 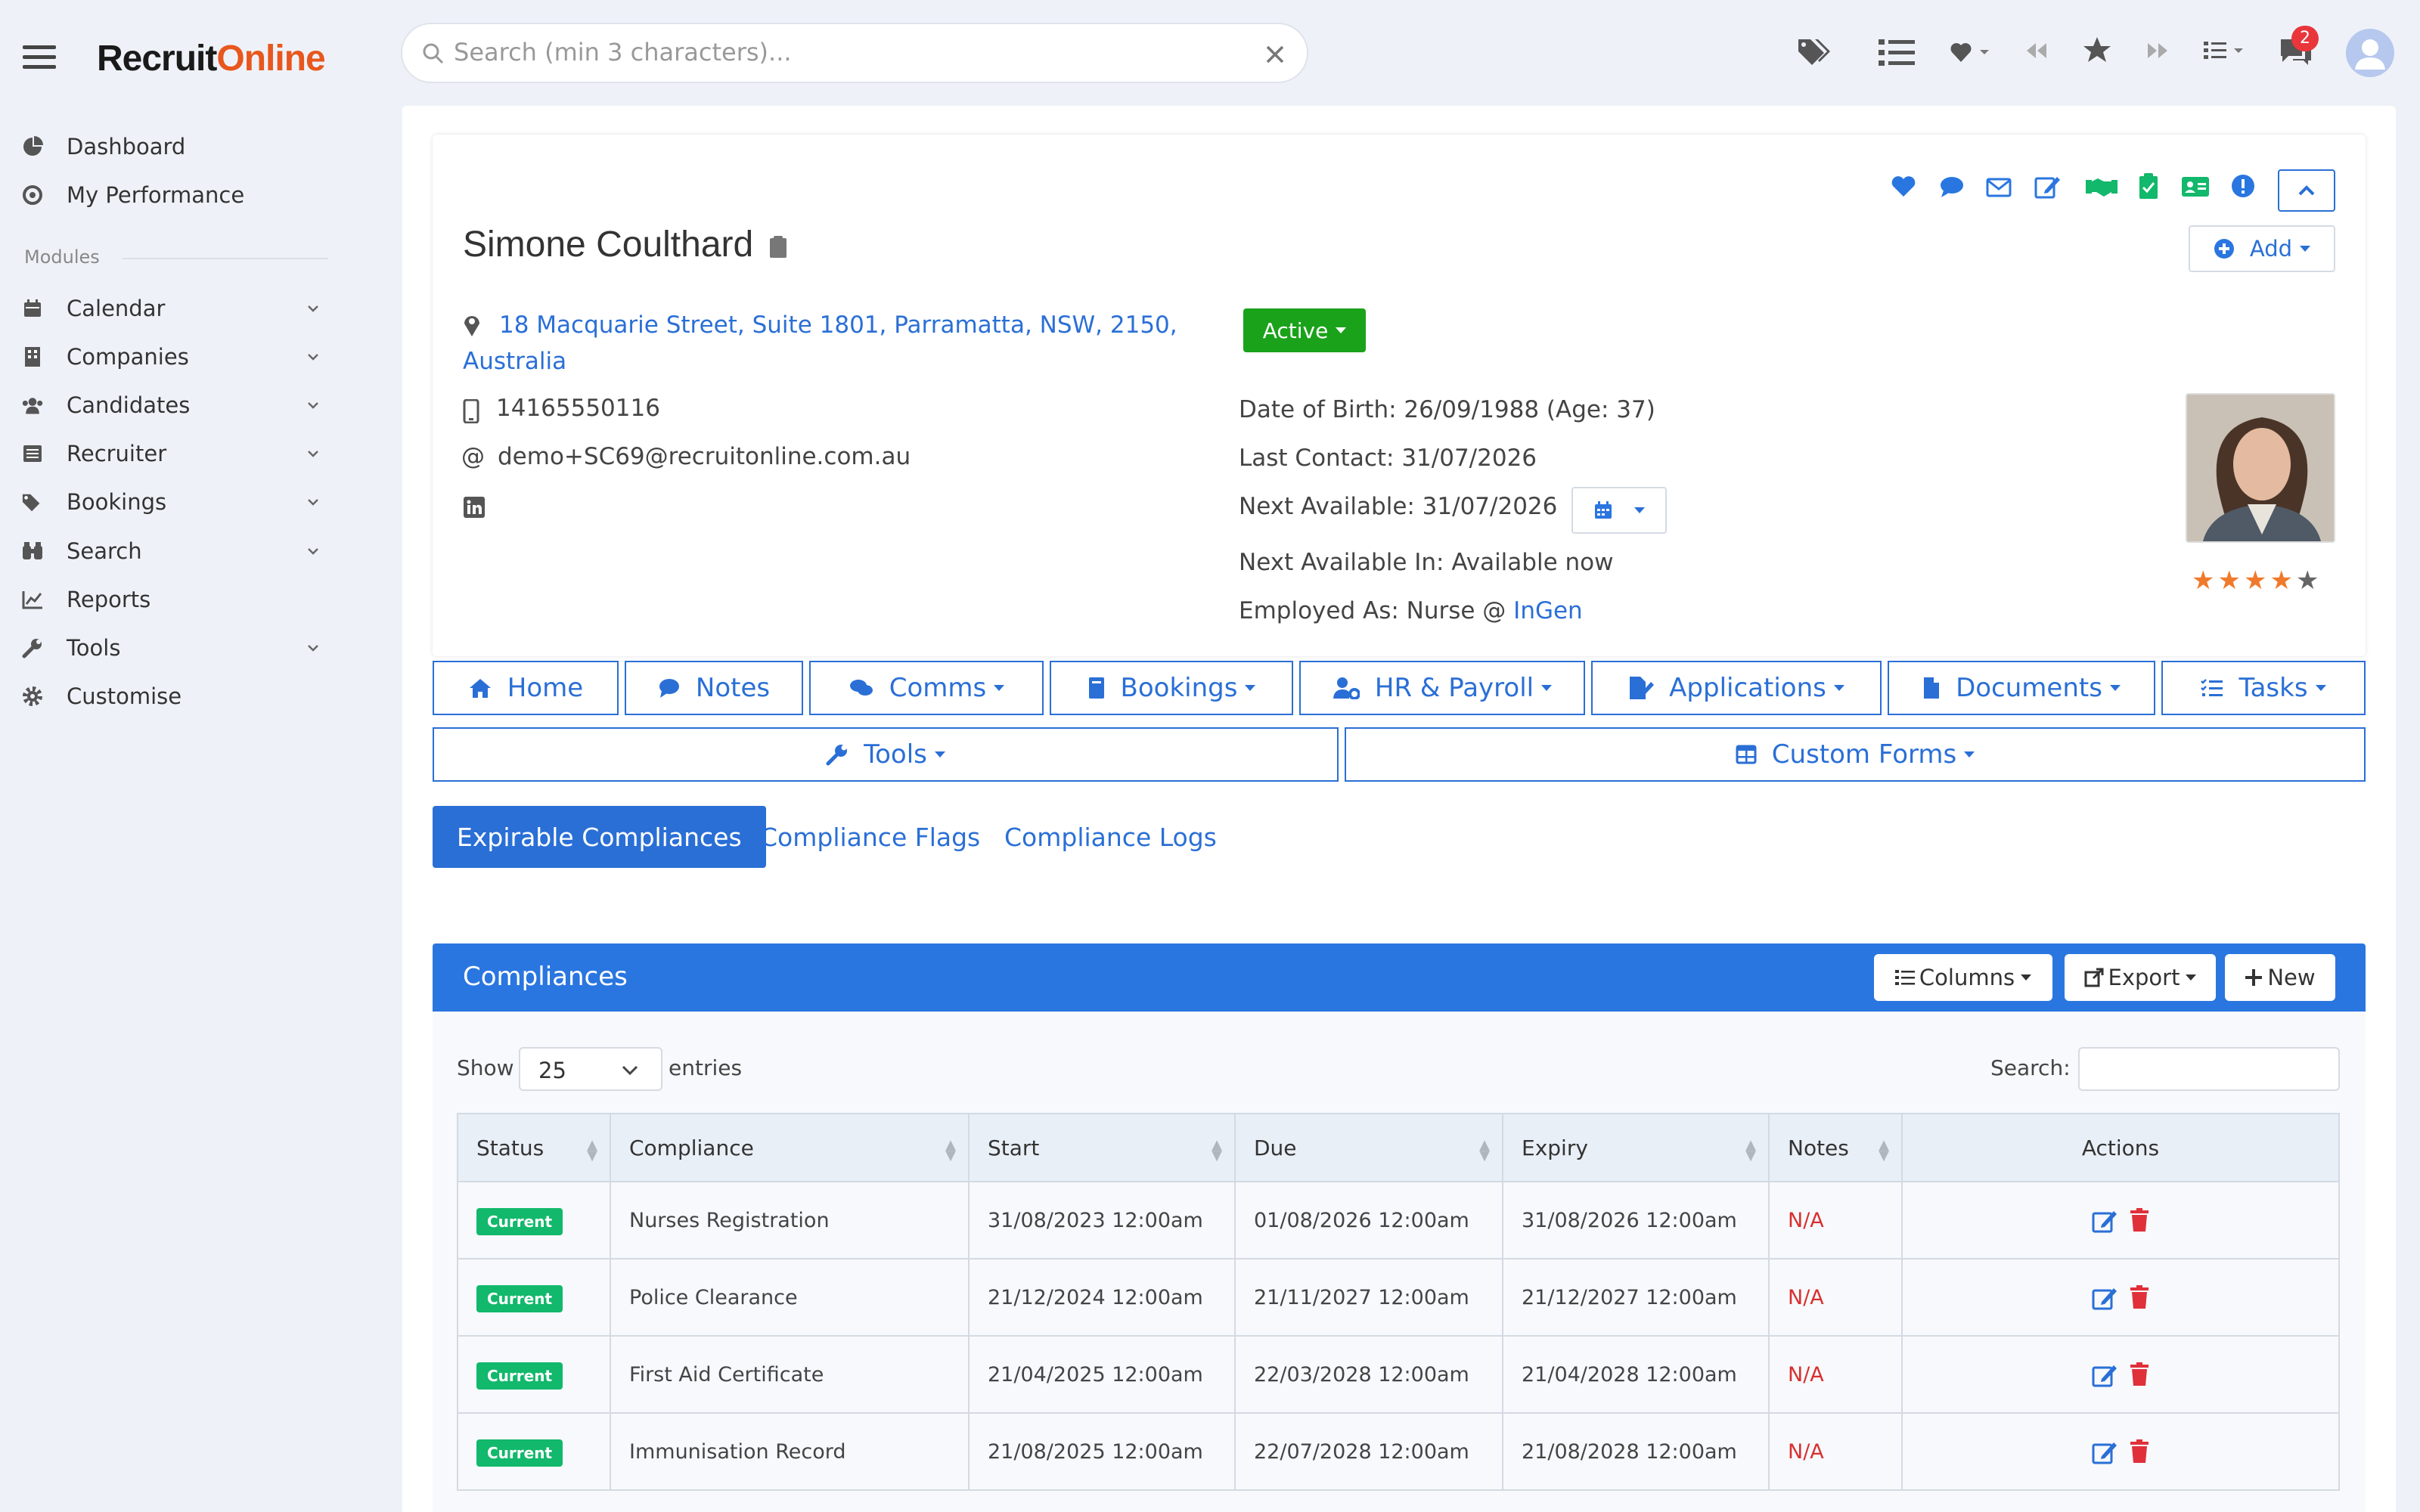 I want to click on sidebar-item-recruiter: Recruiter, so click(x=180, y=453).